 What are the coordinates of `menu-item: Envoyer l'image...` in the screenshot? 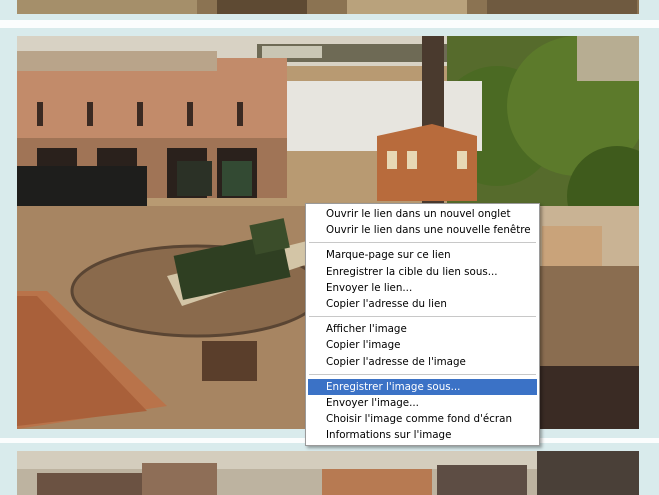 It's located at (422, 403).